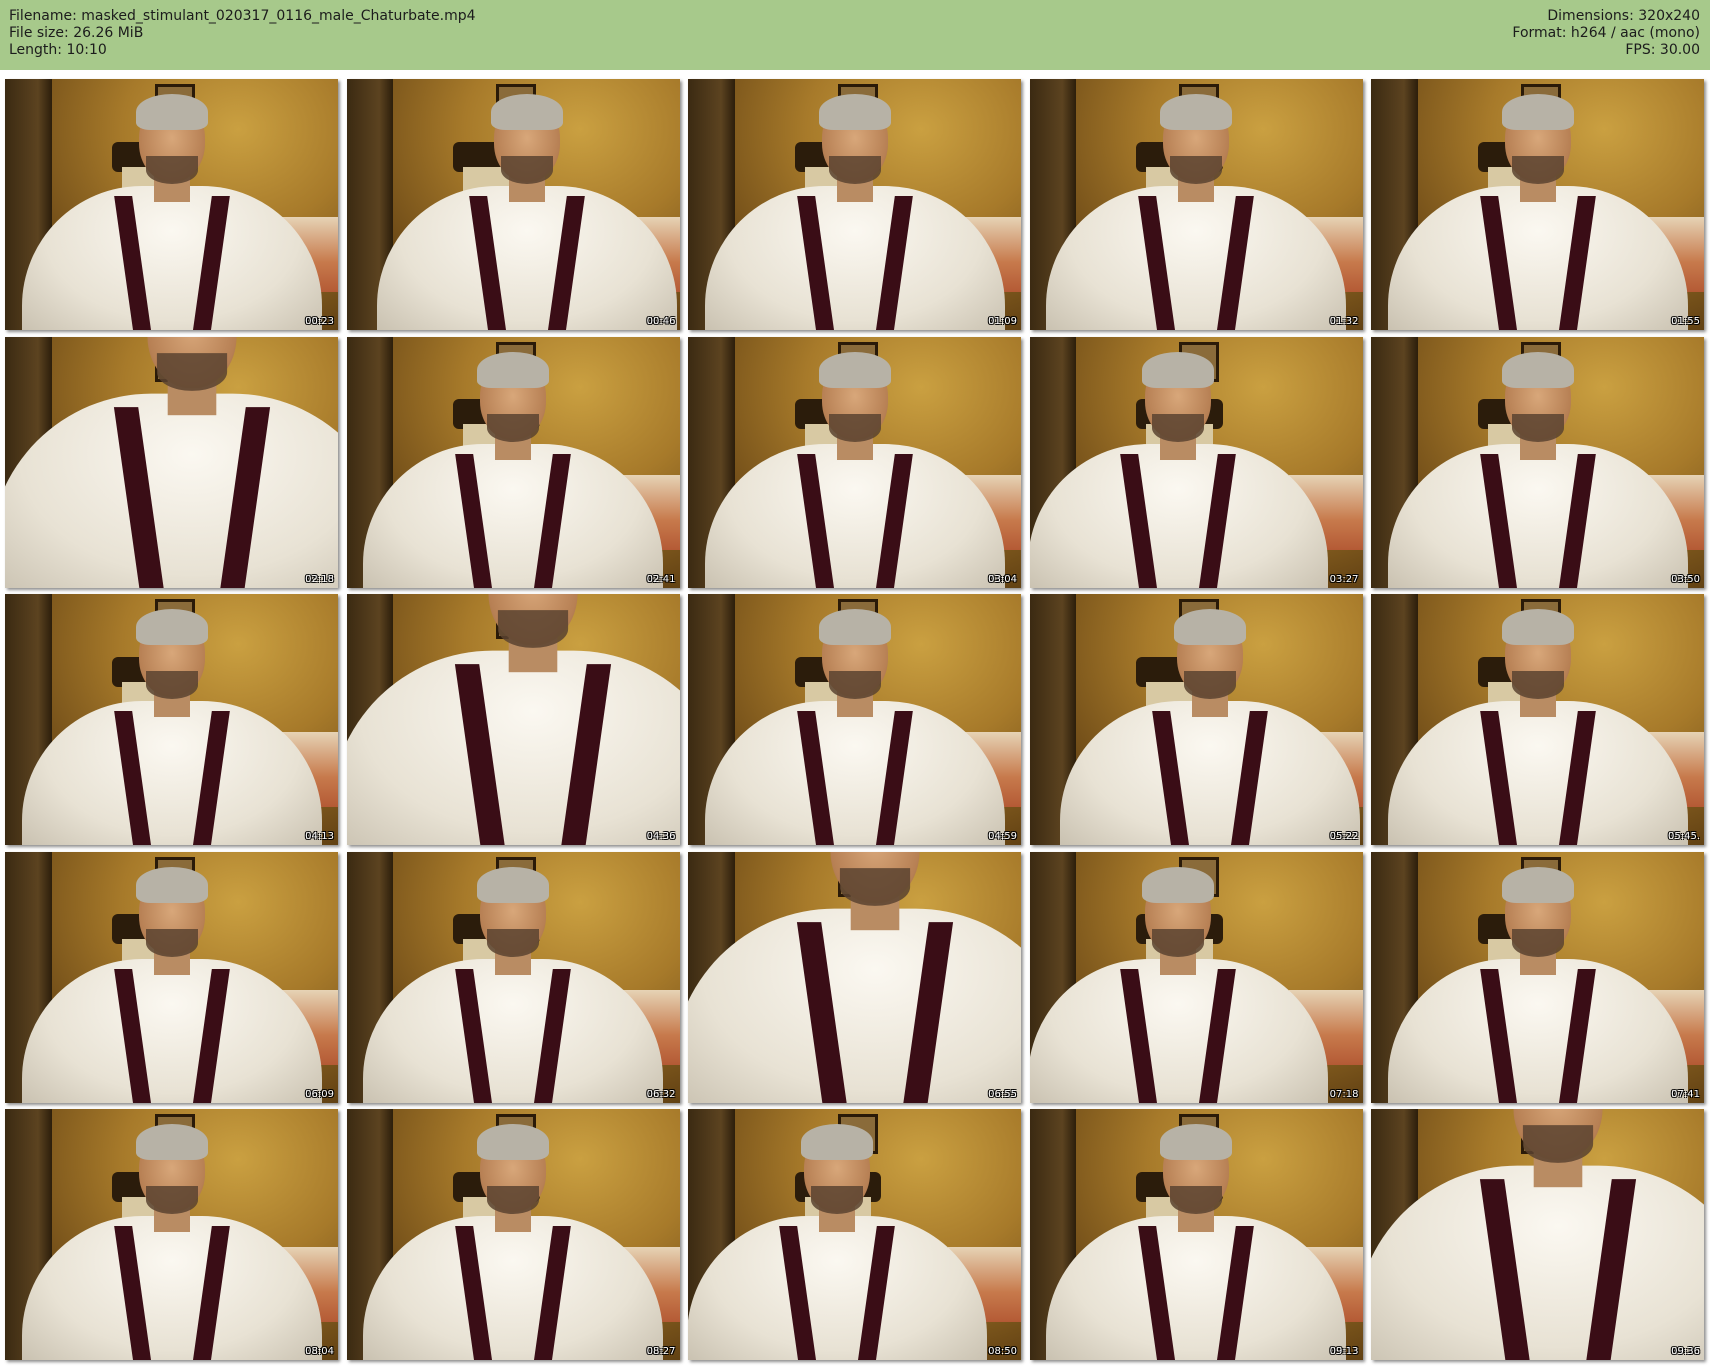 This screenshot has height=1370, width=1710. What do you see at coordinates (1002, 1351) in the screenshot?
I see `thumbnail-timestamp: 08:50` at bounding box center [1002, 1351].